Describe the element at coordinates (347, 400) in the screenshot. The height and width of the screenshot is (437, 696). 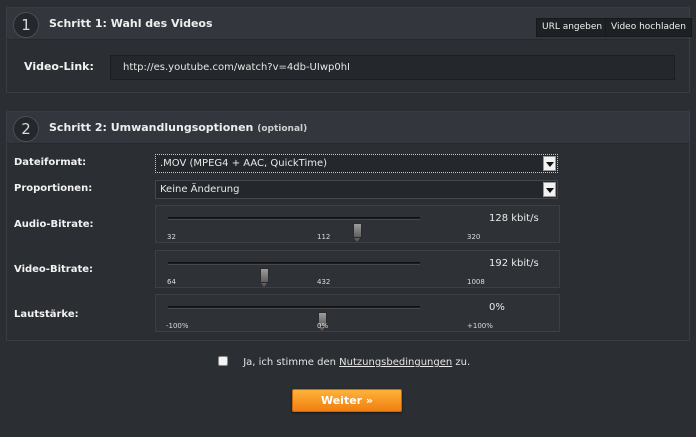
I see `continue-button: Weiter »` at that location.